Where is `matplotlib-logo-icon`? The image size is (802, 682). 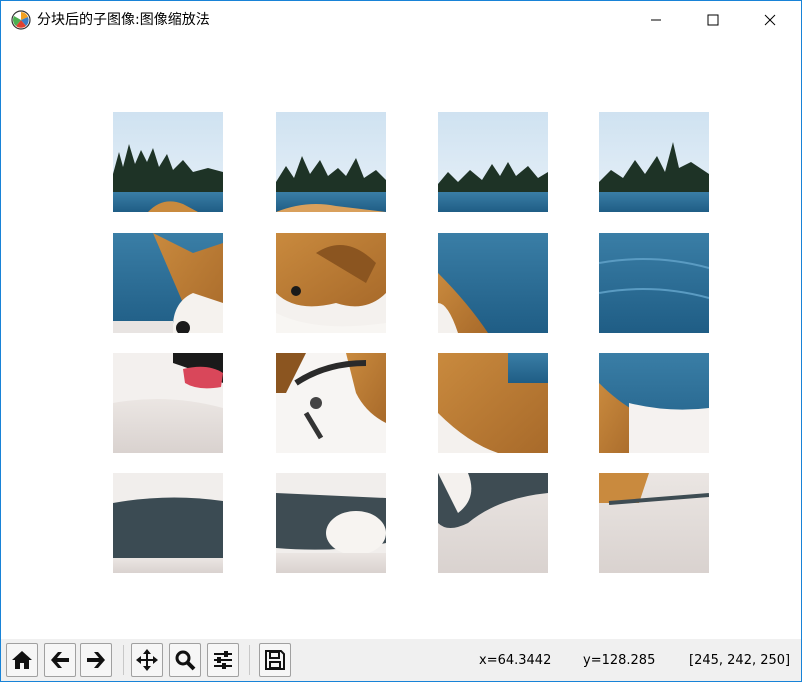 matplotlib-logo-icon is located at coordinates (21, 20).